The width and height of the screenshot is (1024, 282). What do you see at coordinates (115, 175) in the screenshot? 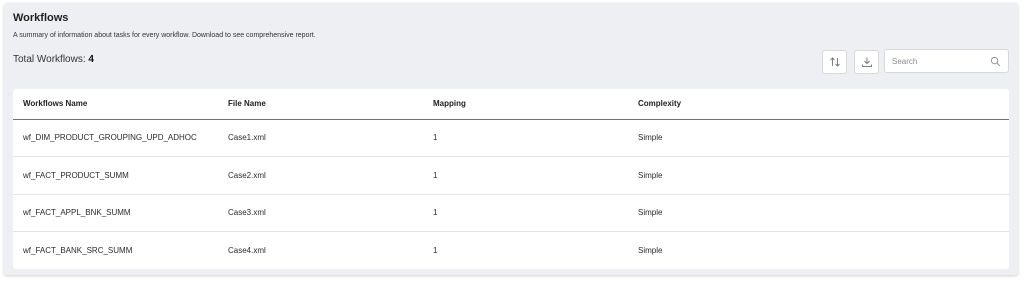
I see `cell-workflow-name: wf_FACT_PRODUCT_SUMM` at bounding box center [115, 175].